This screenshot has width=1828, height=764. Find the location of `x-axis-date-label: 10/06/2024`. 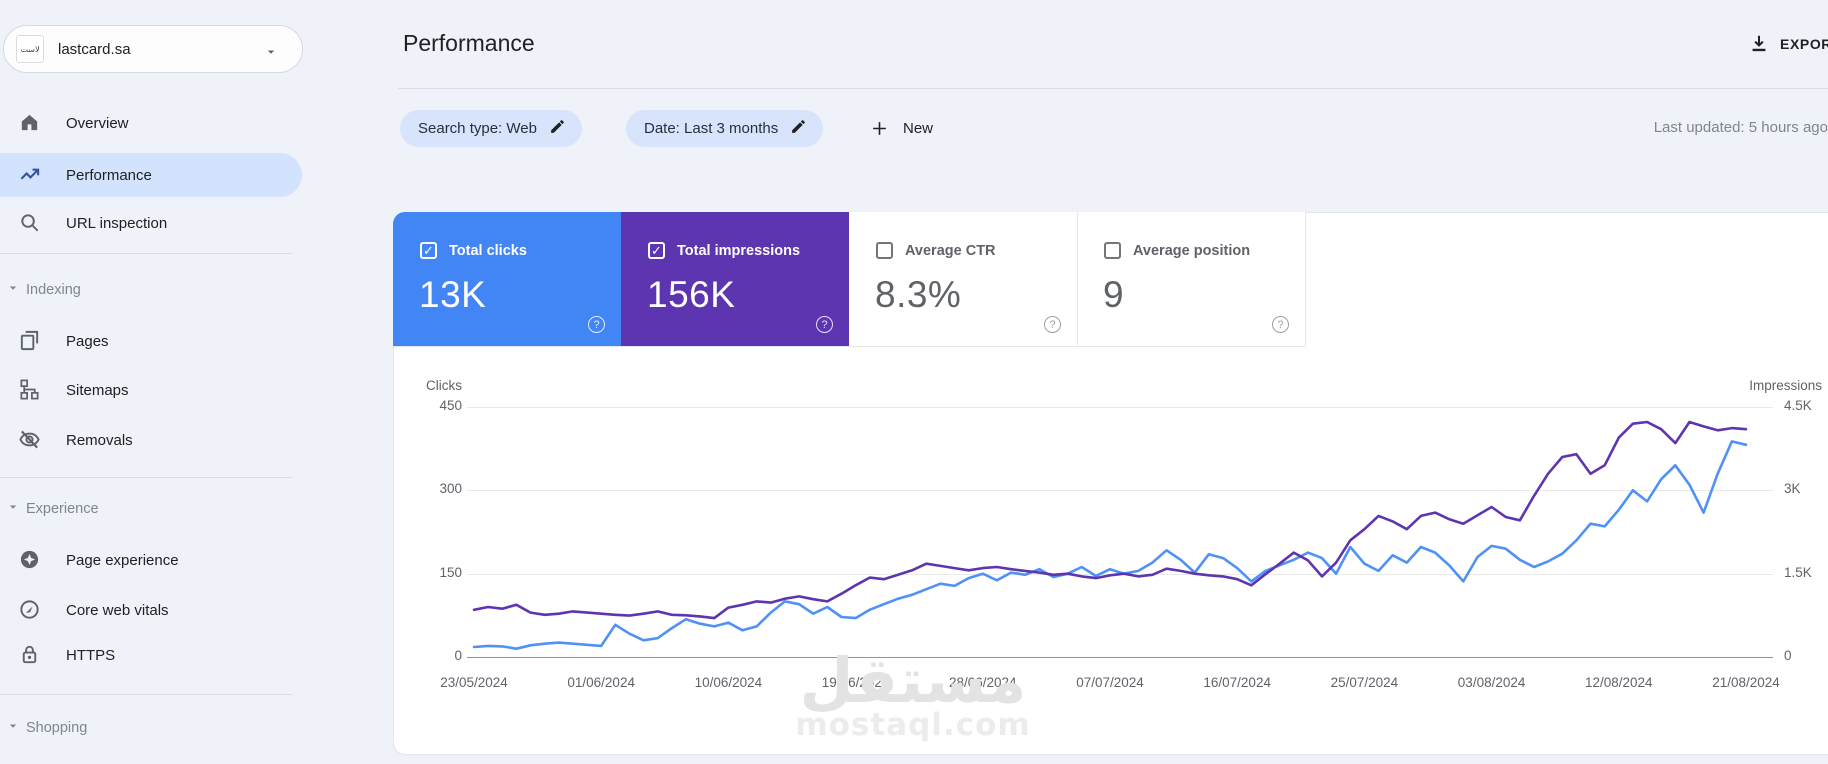

x-axis-date-label: 10/06/2024 is located at coordinates (728, 682).